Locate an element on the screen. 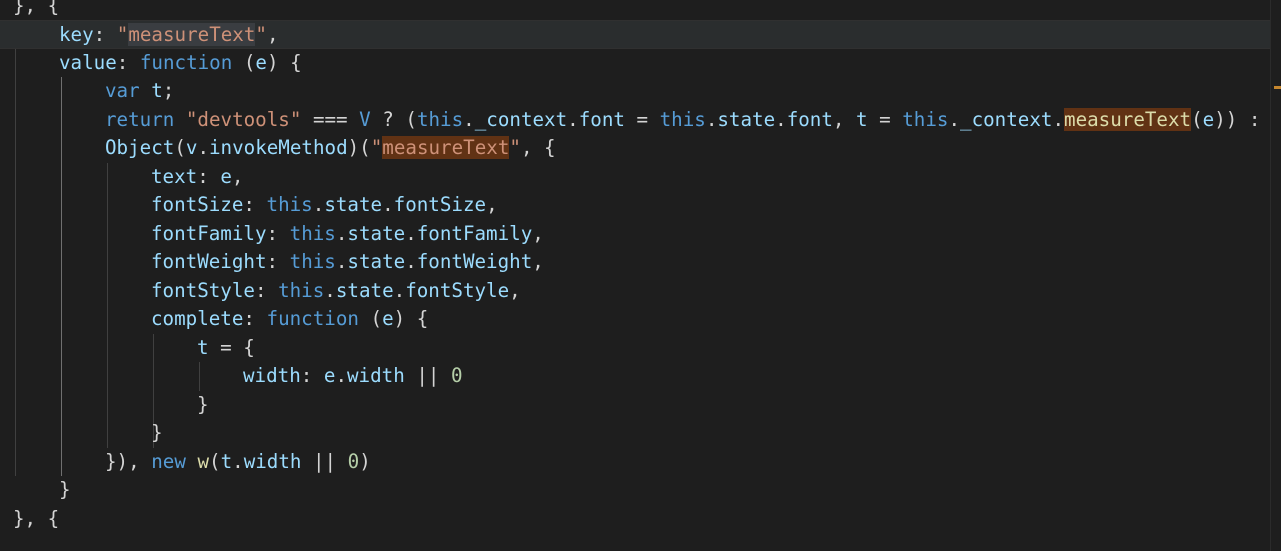 The width and height of the screenshot is (1281, 551). code-text: }), new w(t.width || 0) is located at coordinates (238, 462).